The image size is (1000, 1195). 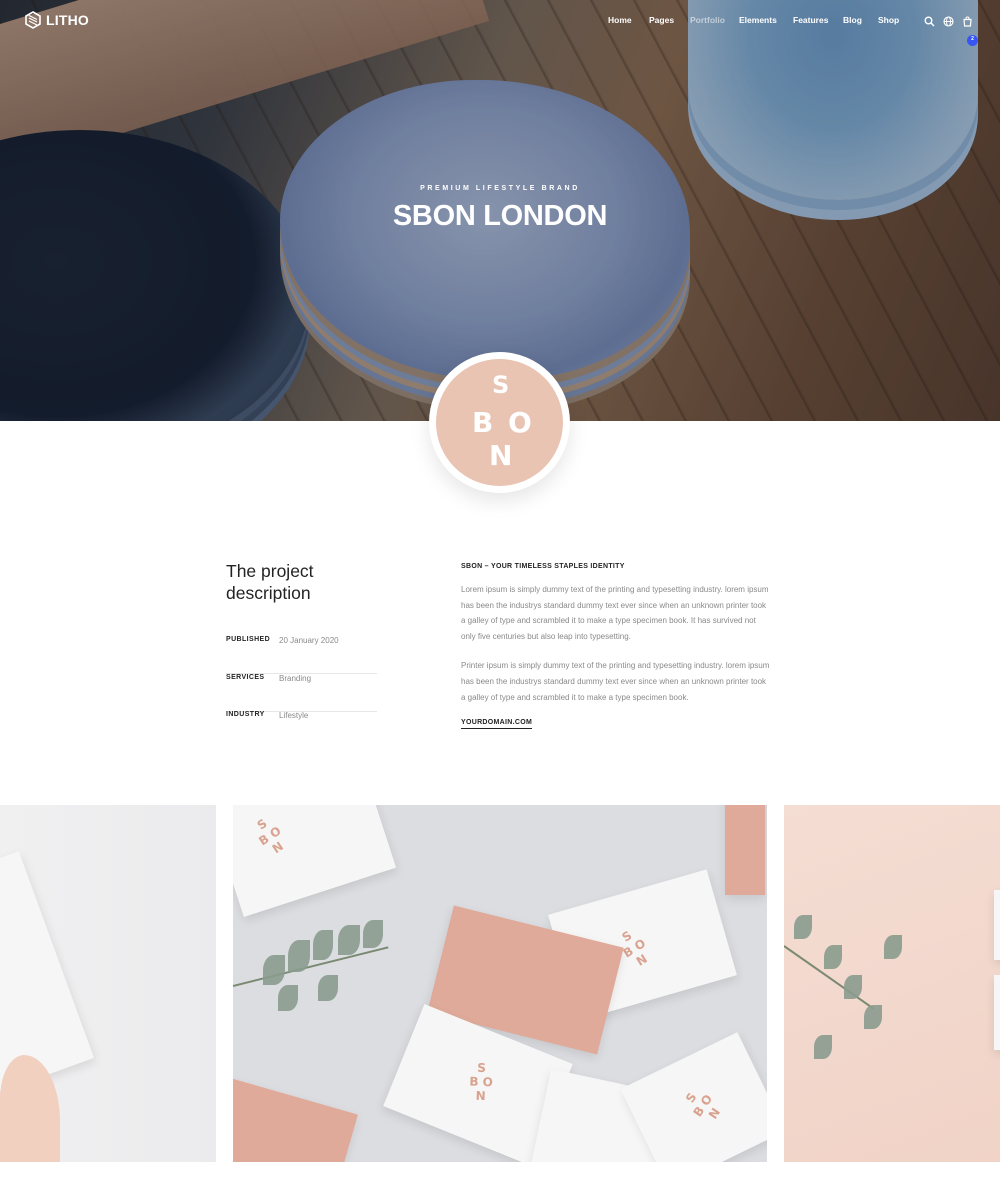 I want to click on meta-label: SERVICES, so click(x=245, y=677).